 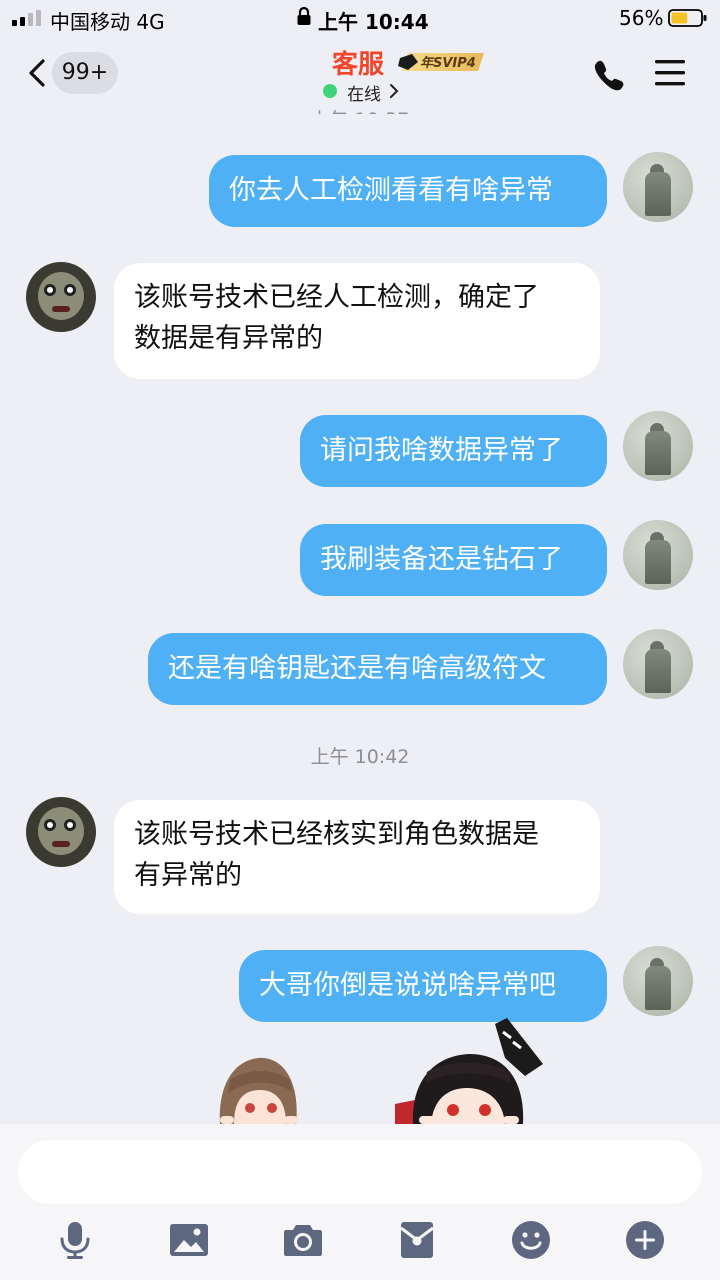 What do you see at coordinates (453, 560) in the screenshot?
I see `message-bubble-outgoing: 我刷装备还是钻石了` at bounding box center [453, 560].